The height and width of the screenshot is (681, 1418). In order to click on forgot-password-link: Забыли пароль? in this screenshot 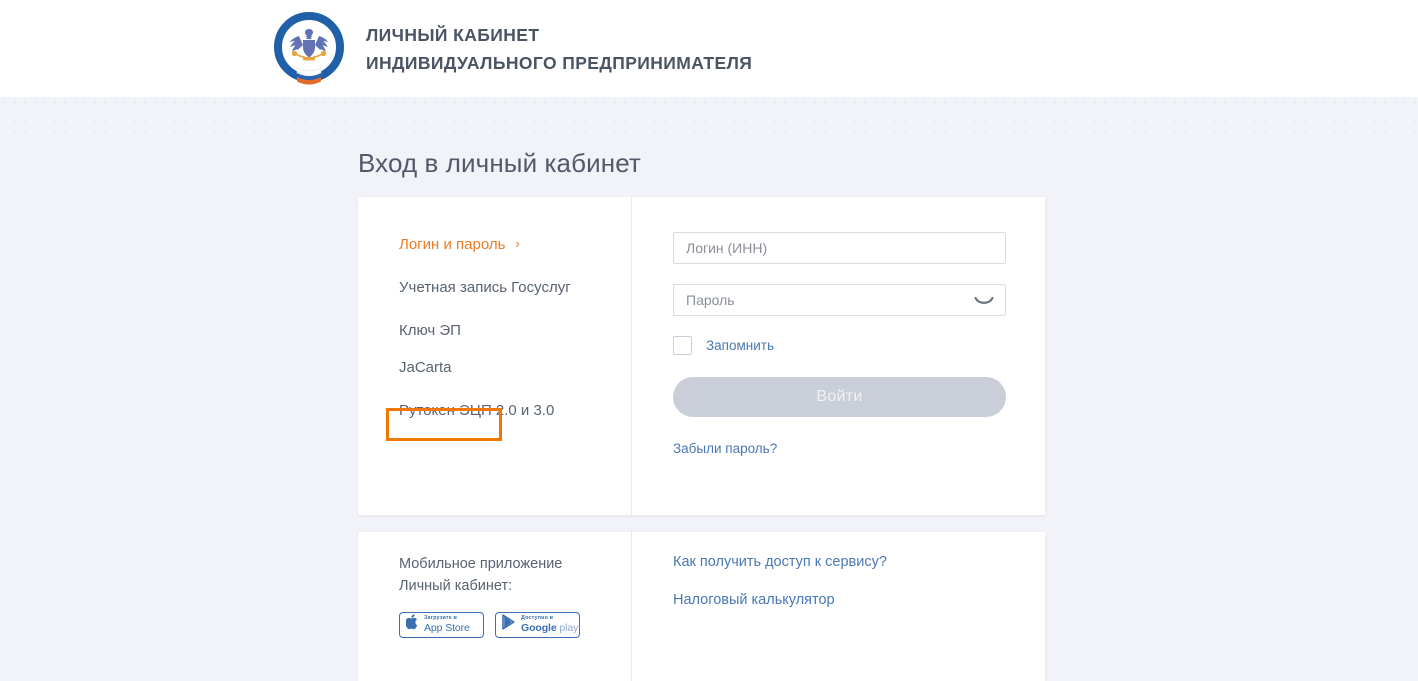, I will do `click(725, 448)`.